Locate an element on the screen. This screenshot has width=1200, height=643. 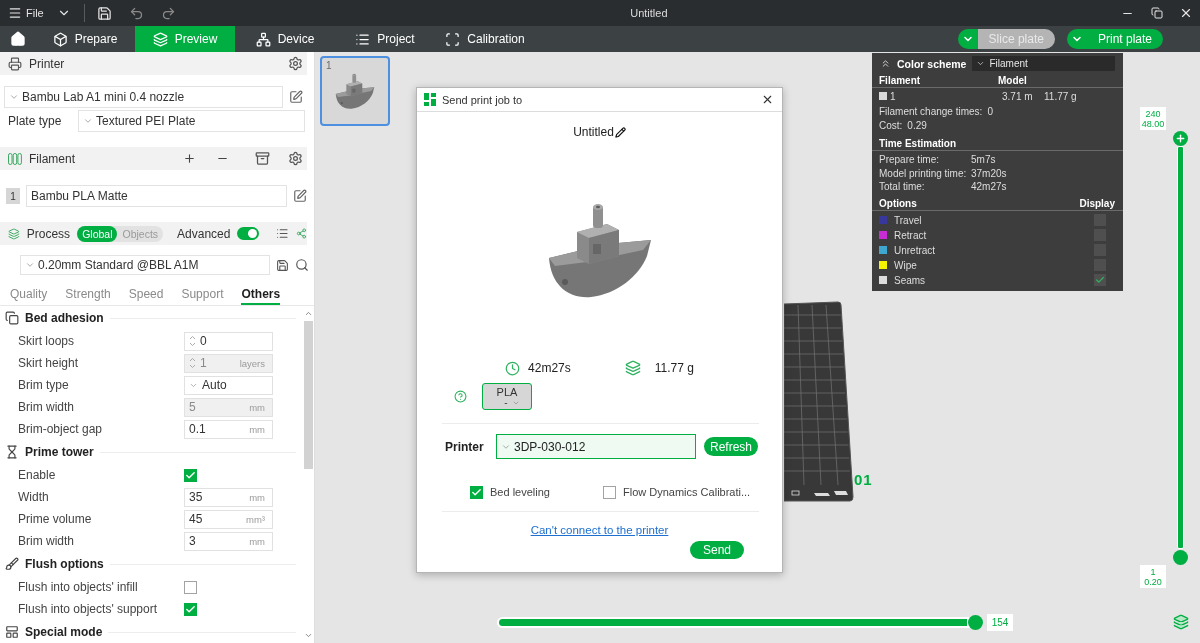
search-icon is located at coordinates (302, 265).